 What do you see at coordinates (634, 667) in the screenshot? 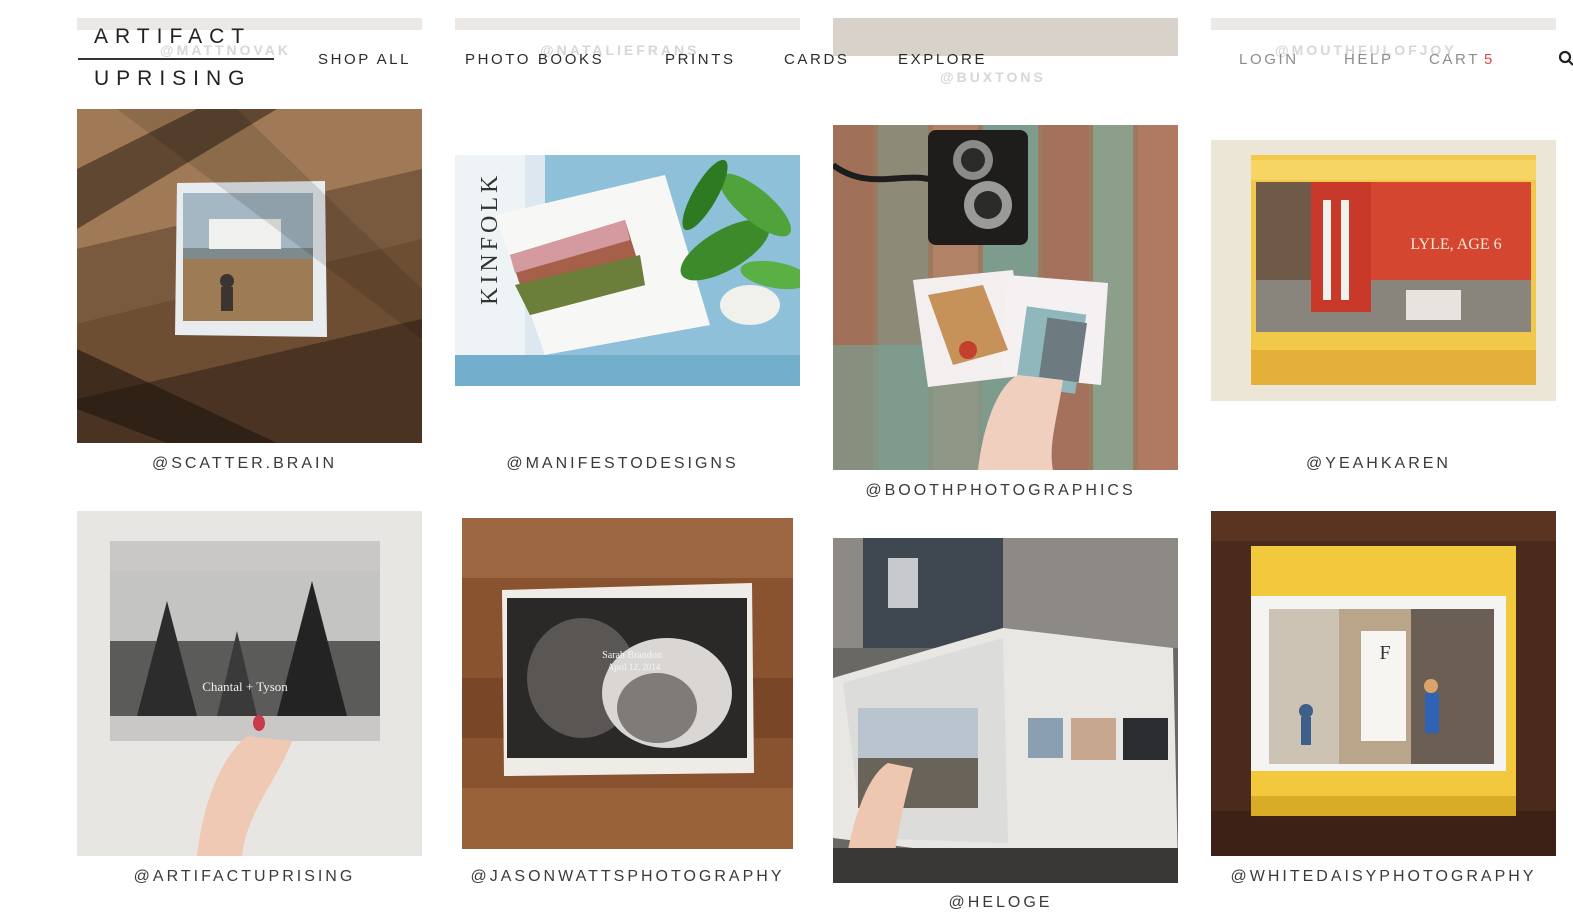
I see `couple-date-text: April 12, 2014` at bounding box center [634, 667].